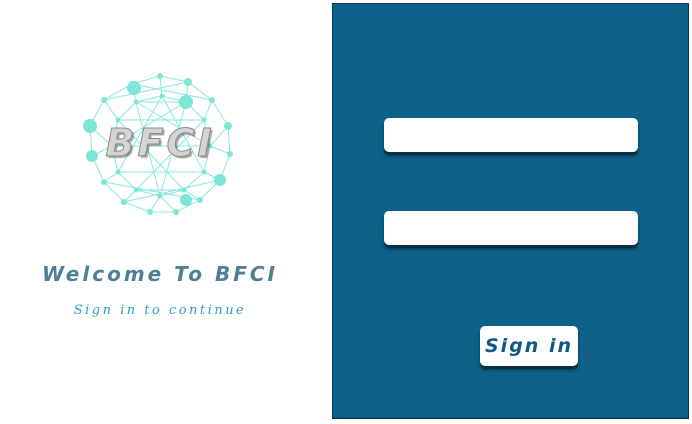  I want to click on logo-text: BFCI, so click(160, 143).